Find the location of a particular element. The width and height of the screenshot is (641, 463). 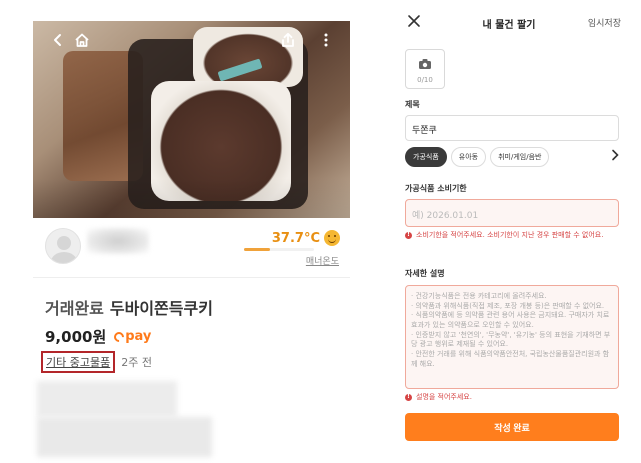

manner-temperature: 37.7°C is located at coordinates (306, 238).